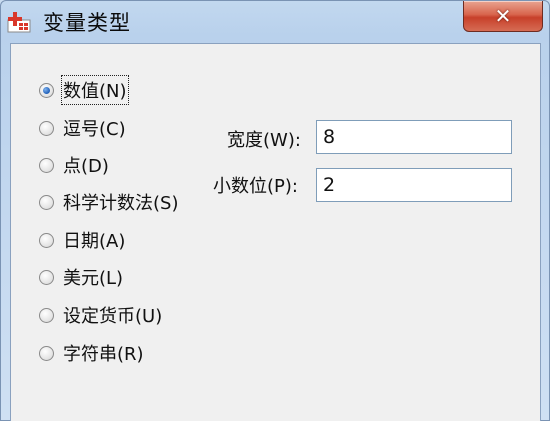 This screenshot has width=550, height=421. I want to click on radio-dot: 点(D), so click(74, 165).